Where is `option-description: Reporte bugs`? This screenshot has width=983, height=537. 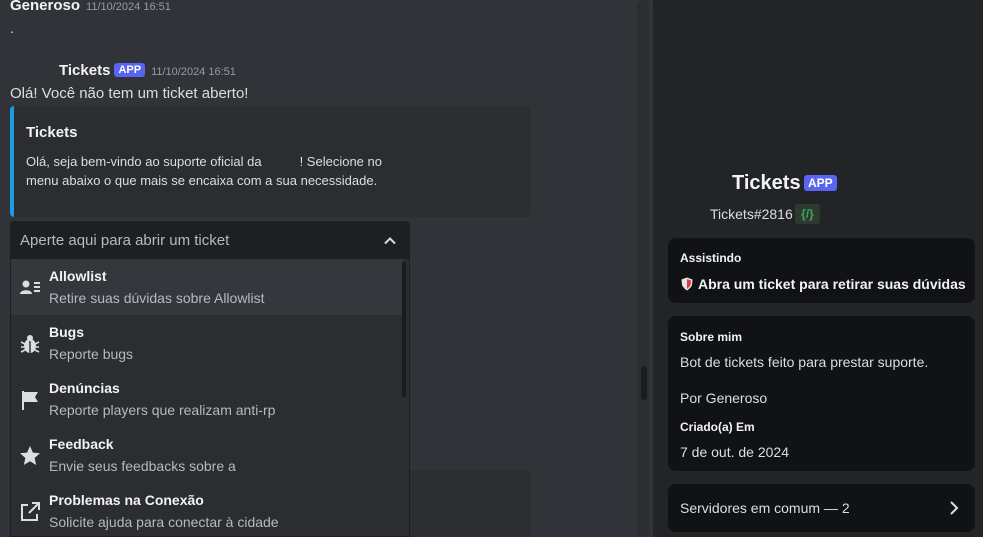
option-description: Reporte bugs is located at coordinates (91, 354).